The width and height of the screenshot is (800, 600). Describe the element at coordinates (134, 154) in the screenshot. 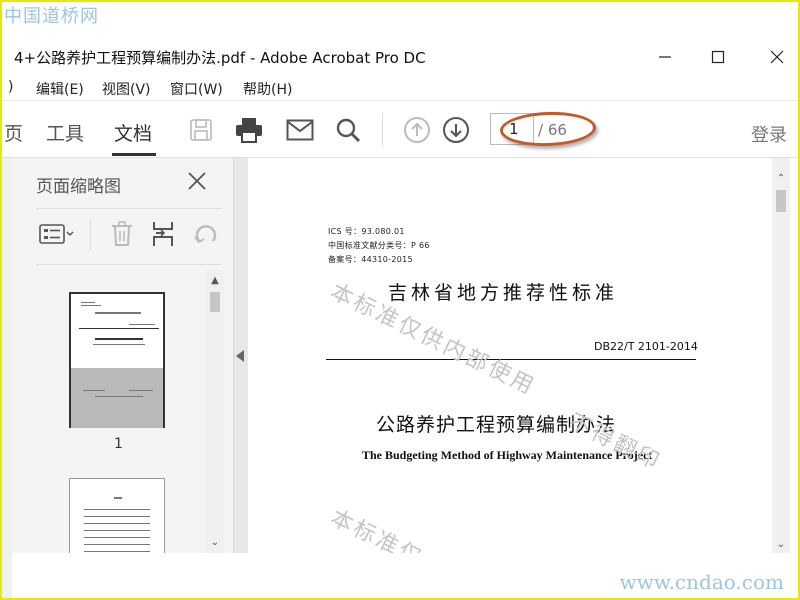

I see `active-tab-indicator` at that location.